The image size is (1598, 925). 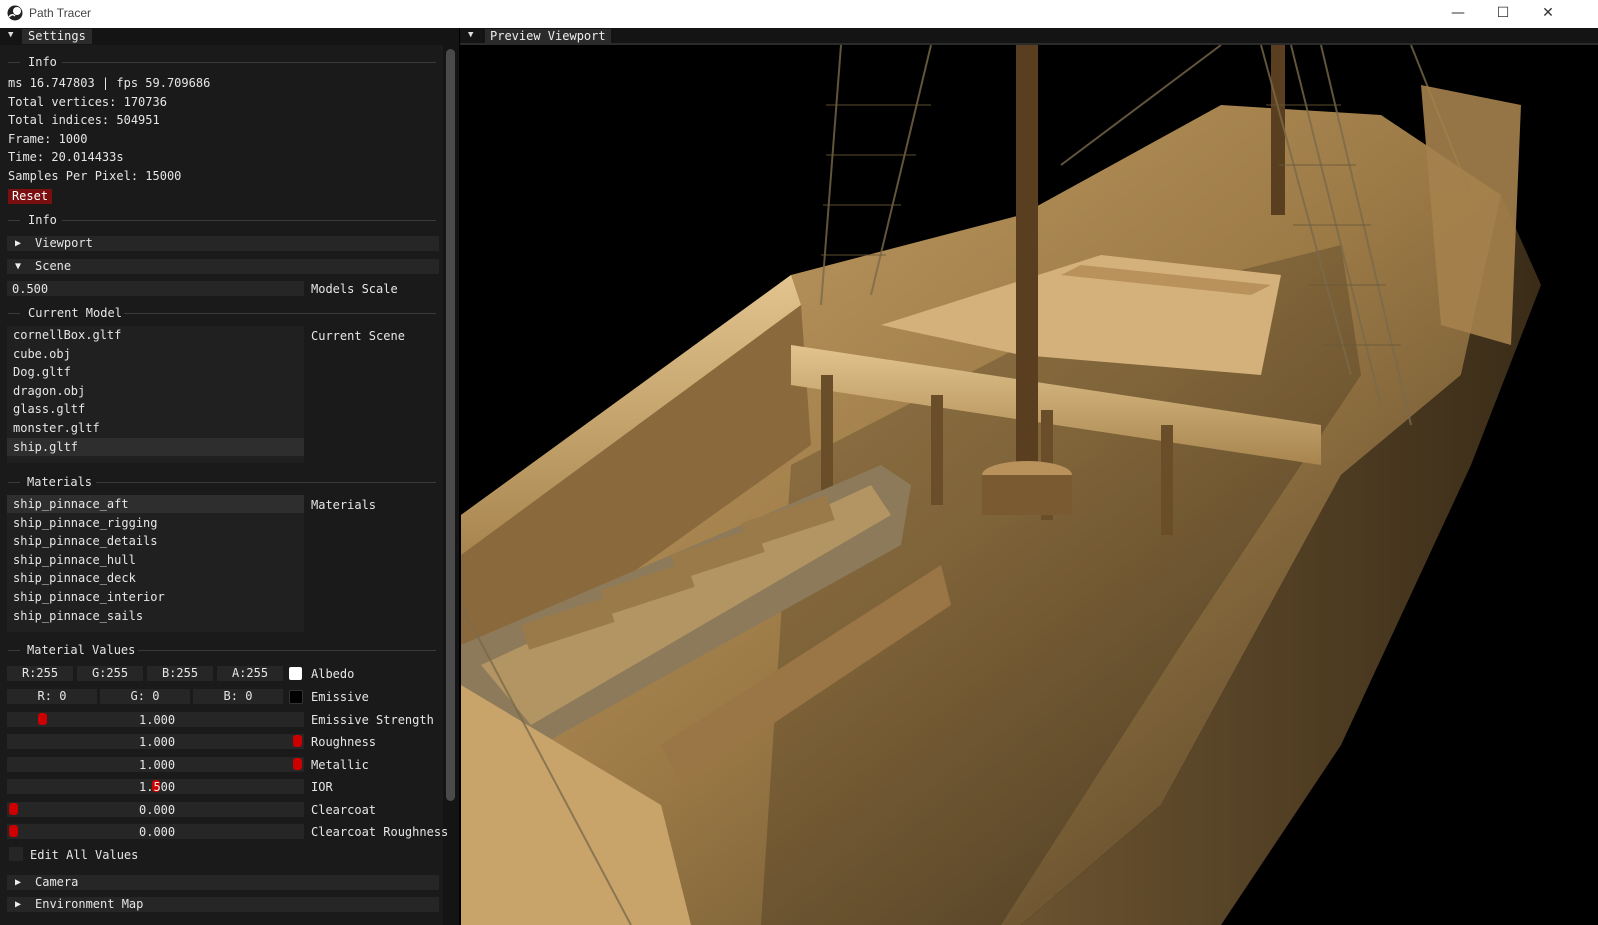 What do you see at coordinates (180, 673) in the screenshot?
I see `albedo-b-input: B:255` at bounding box center [180, 673].